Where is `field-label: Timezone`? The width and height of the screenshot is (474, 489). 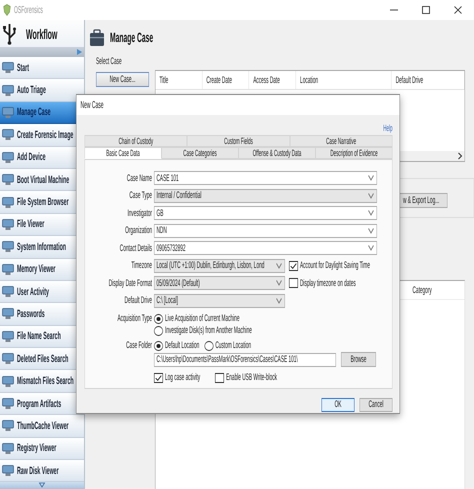 field-label: Timezone is located at coordinates (141, 266).